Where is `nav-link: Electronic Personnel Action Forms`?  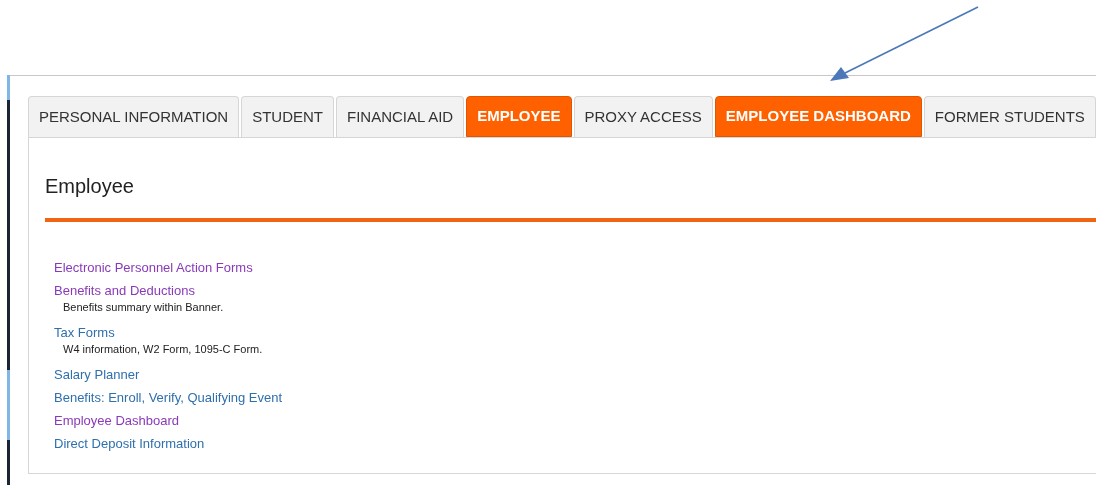
nav-link: Electronic Personnel Action Forms is located at coordinates (153, 267).